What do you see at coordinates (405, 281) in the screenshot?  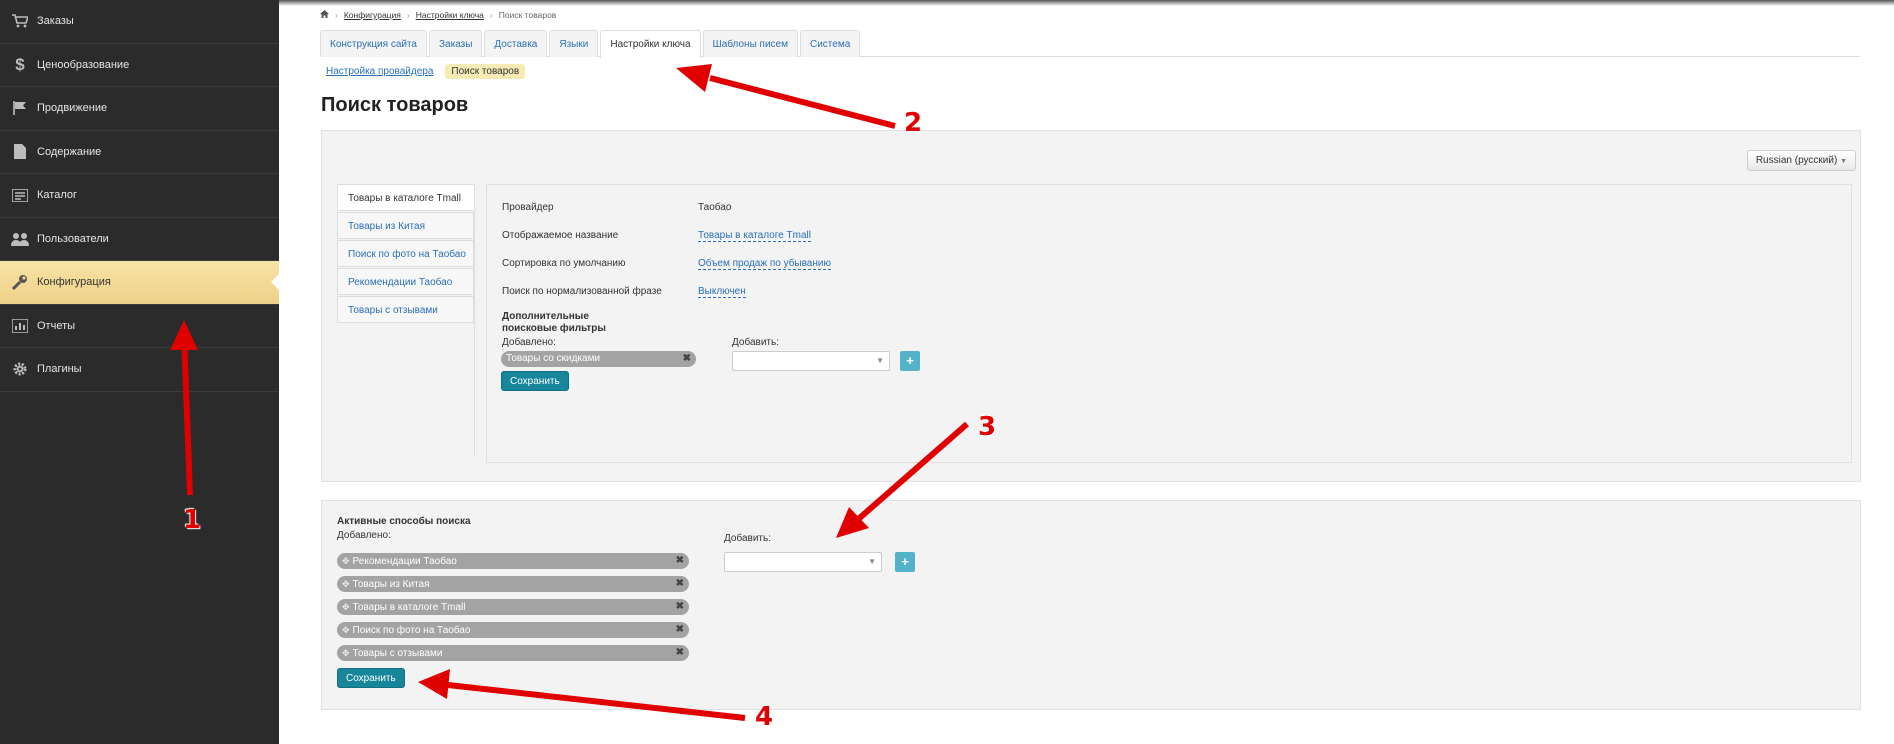 I see `vtab-recommendations: Рекомендации Таобао` at bounding box center [405, 281].